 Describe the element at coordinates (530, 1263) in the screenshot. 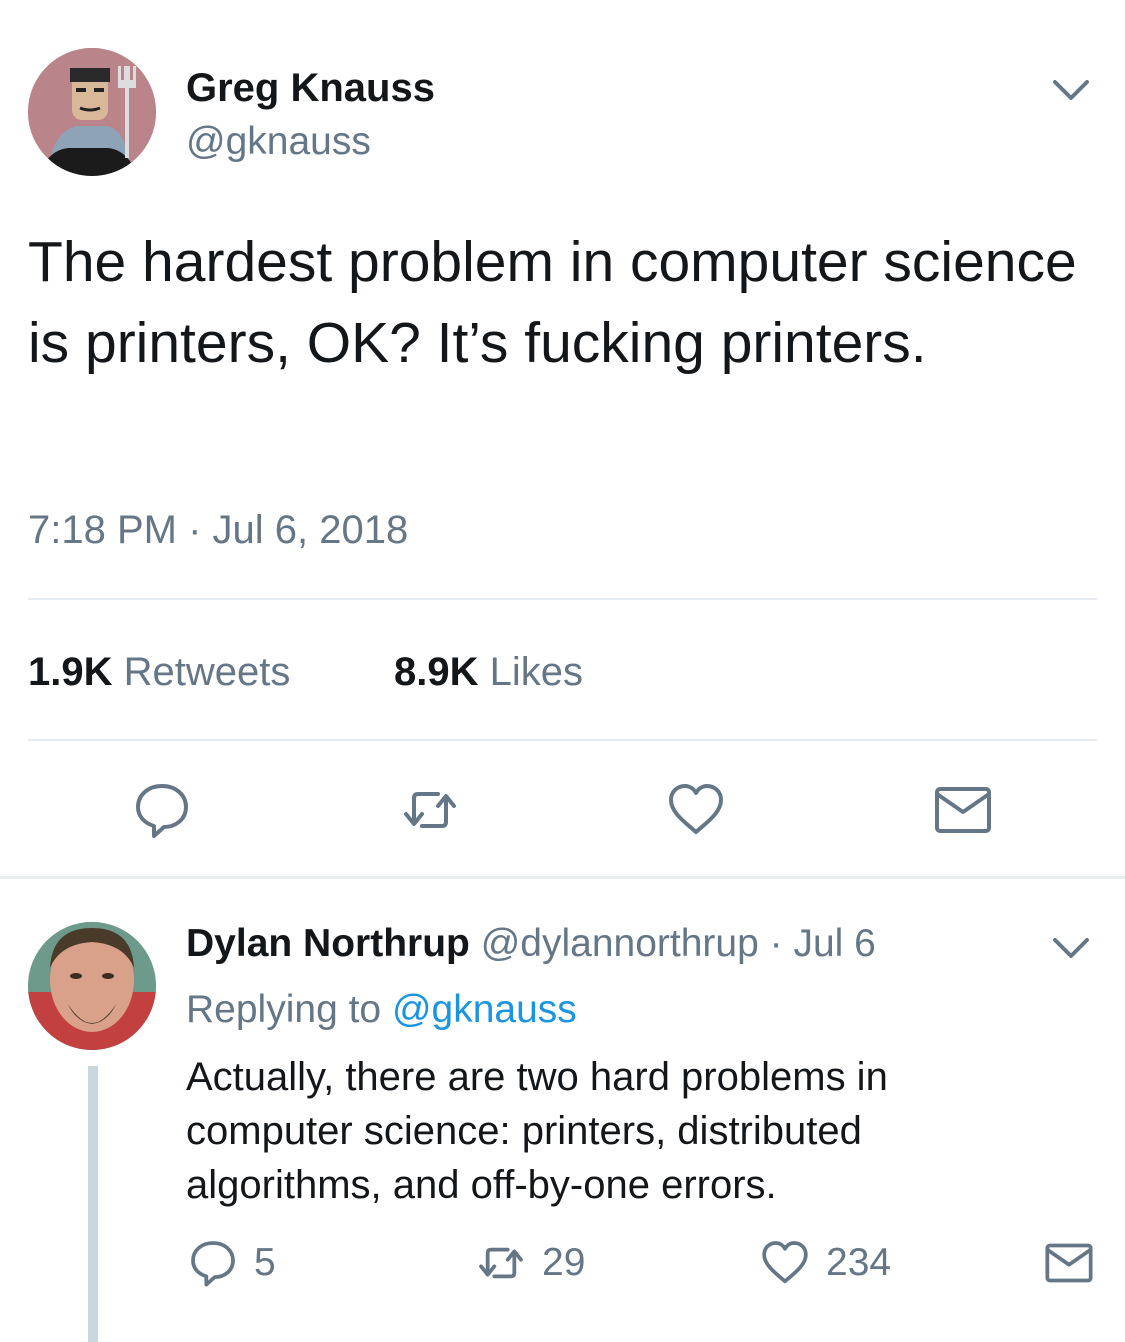

I see `reply-retweet-action: 29` at that location.